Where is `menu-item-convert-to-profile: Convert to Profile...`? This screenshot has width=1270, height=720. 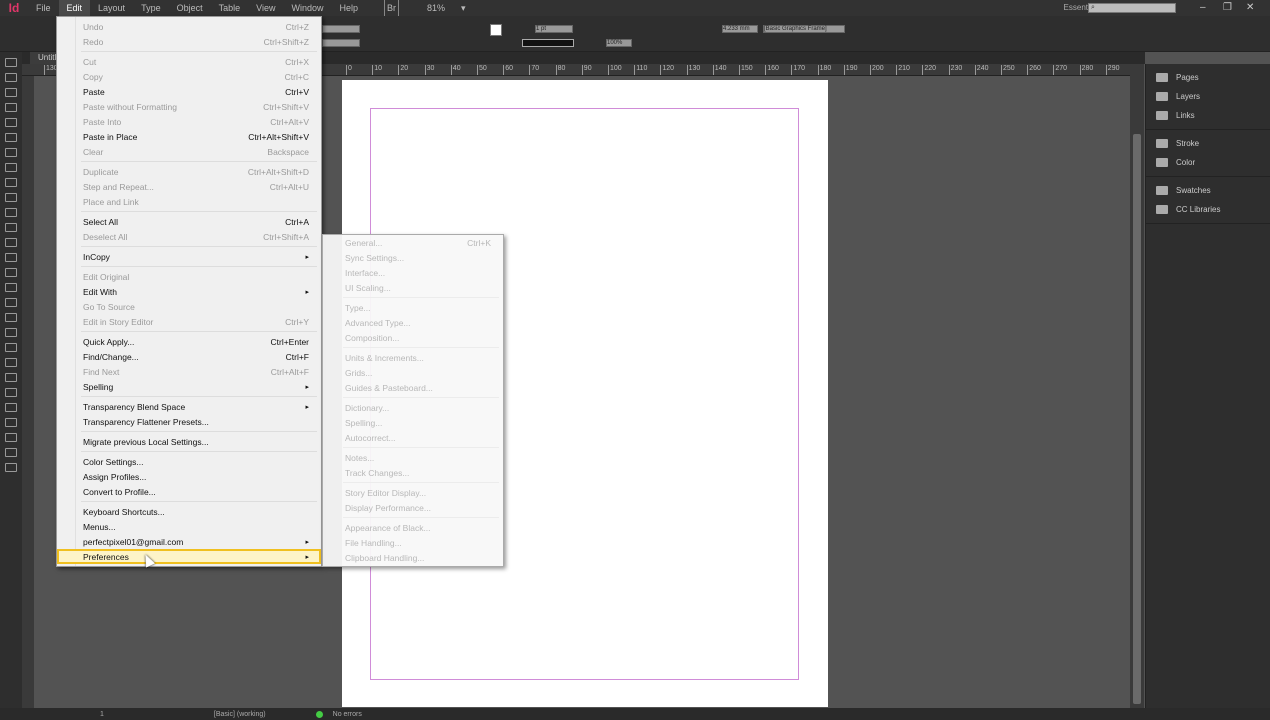 menu-item-convert-to-profile: Convert to Profile... is located at coordinates (189, 491).